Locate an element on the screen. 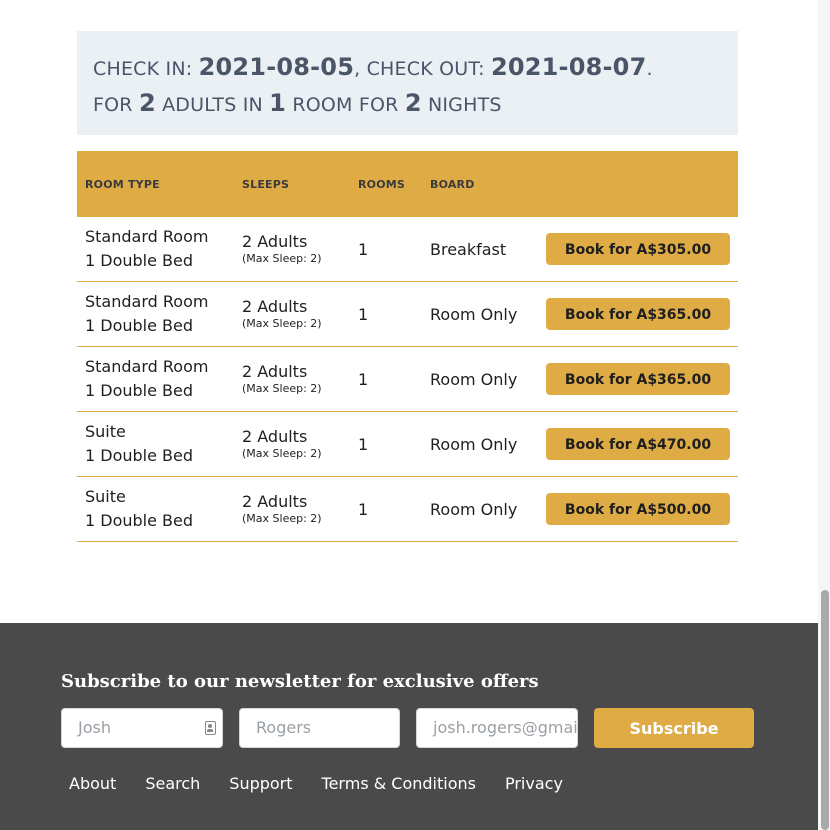 The width and height of the screenshot is (830, 830). scrollbar-thumb is located at coordinates (825, 710).